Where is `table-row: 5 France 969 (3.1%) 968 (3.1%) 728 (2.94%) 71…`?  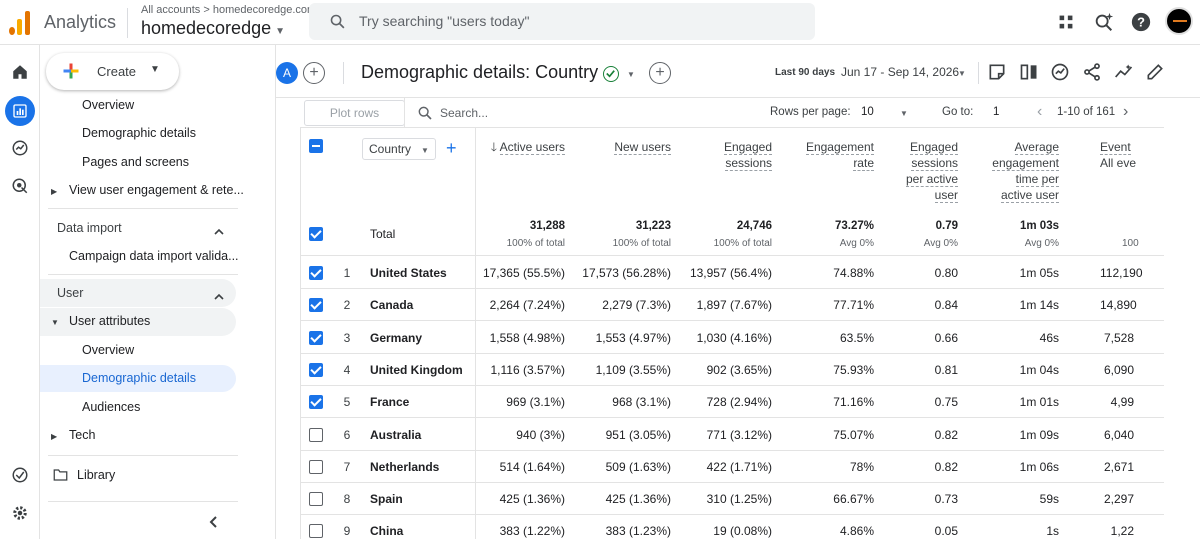 table-row: 5 France 969 (3.1%) 968 (3.1%) 728 (2.94%) 71… is located at coordinates (732, 402).